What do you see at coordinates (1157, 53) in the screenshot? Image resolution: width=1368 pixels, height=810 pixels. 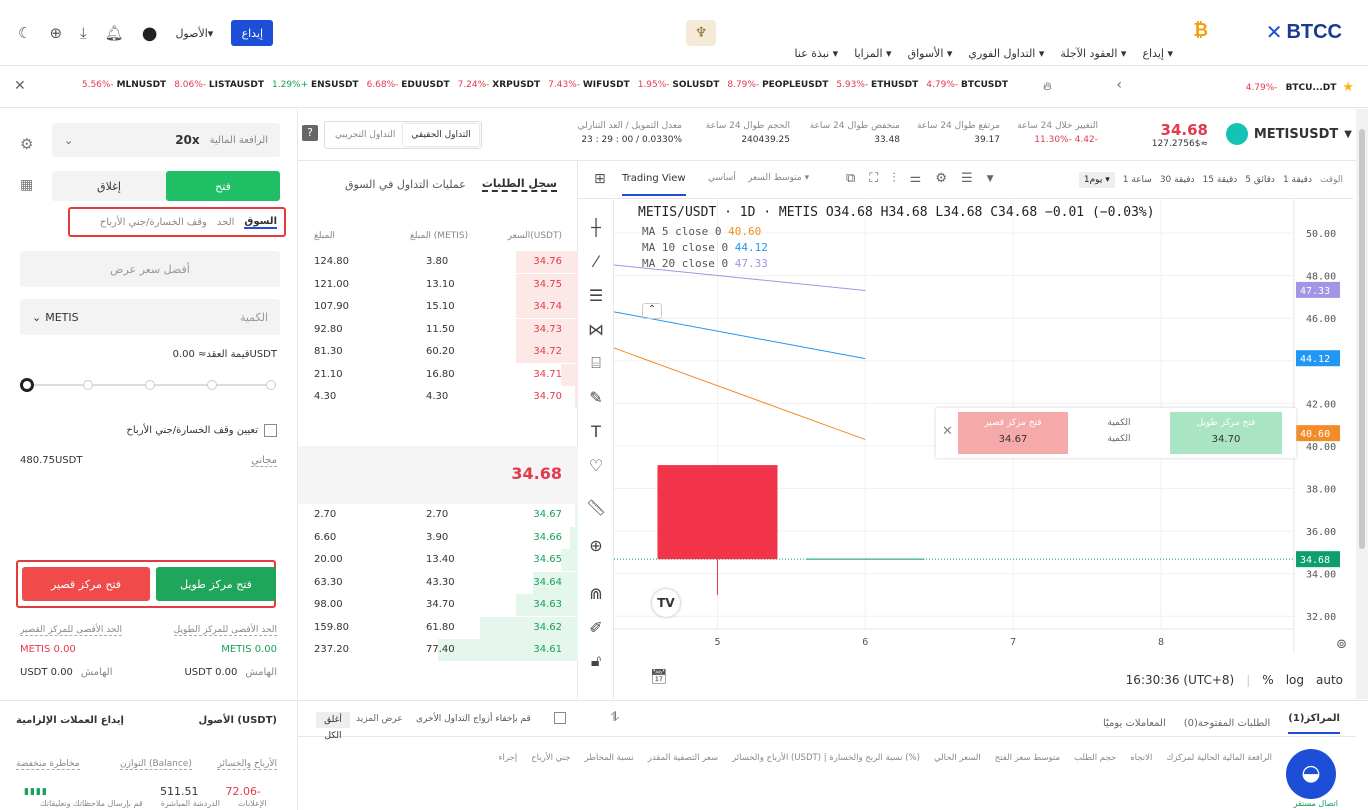 I see `nav-deposit: إيداع ▾` at bounding box center [1157, 53].